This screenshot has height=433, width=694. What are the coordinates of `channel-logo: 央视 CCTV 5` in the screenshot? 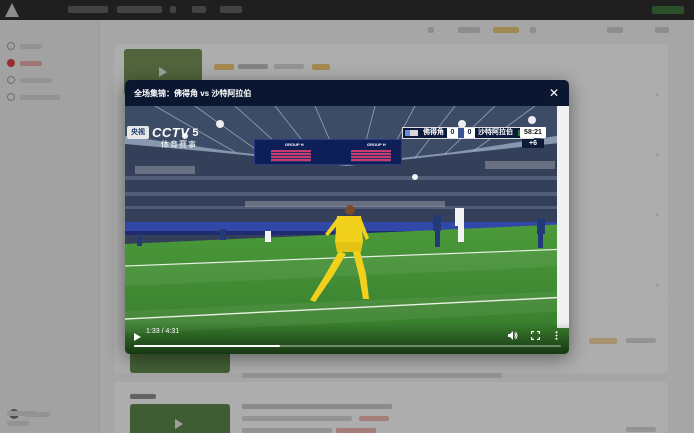 It's located at (163, 132).